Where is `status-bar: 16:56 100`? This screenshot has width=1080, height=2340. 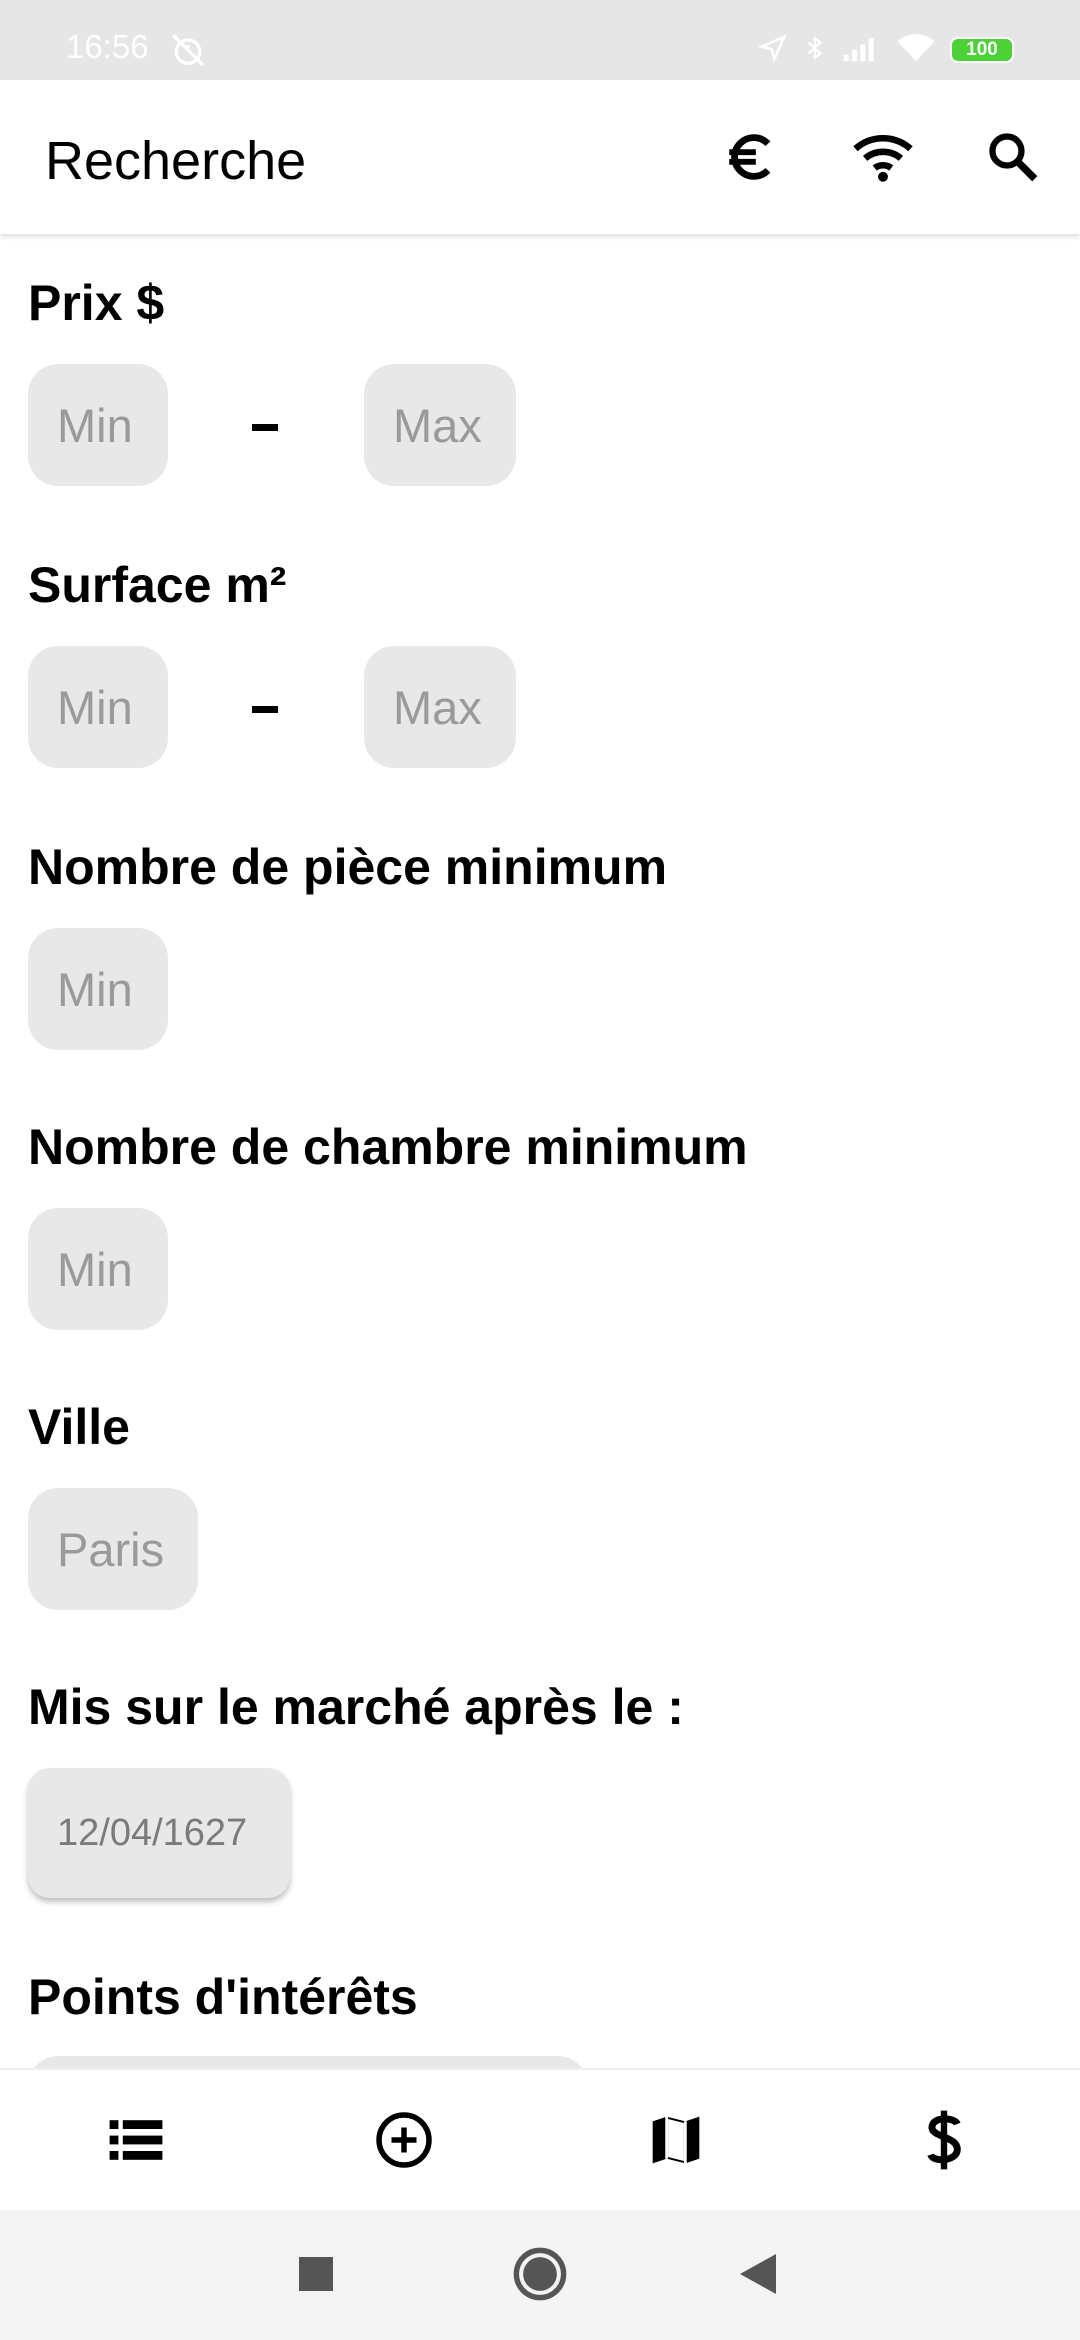
status-bar: 16:56 100 is located at coordinates (540, 40).